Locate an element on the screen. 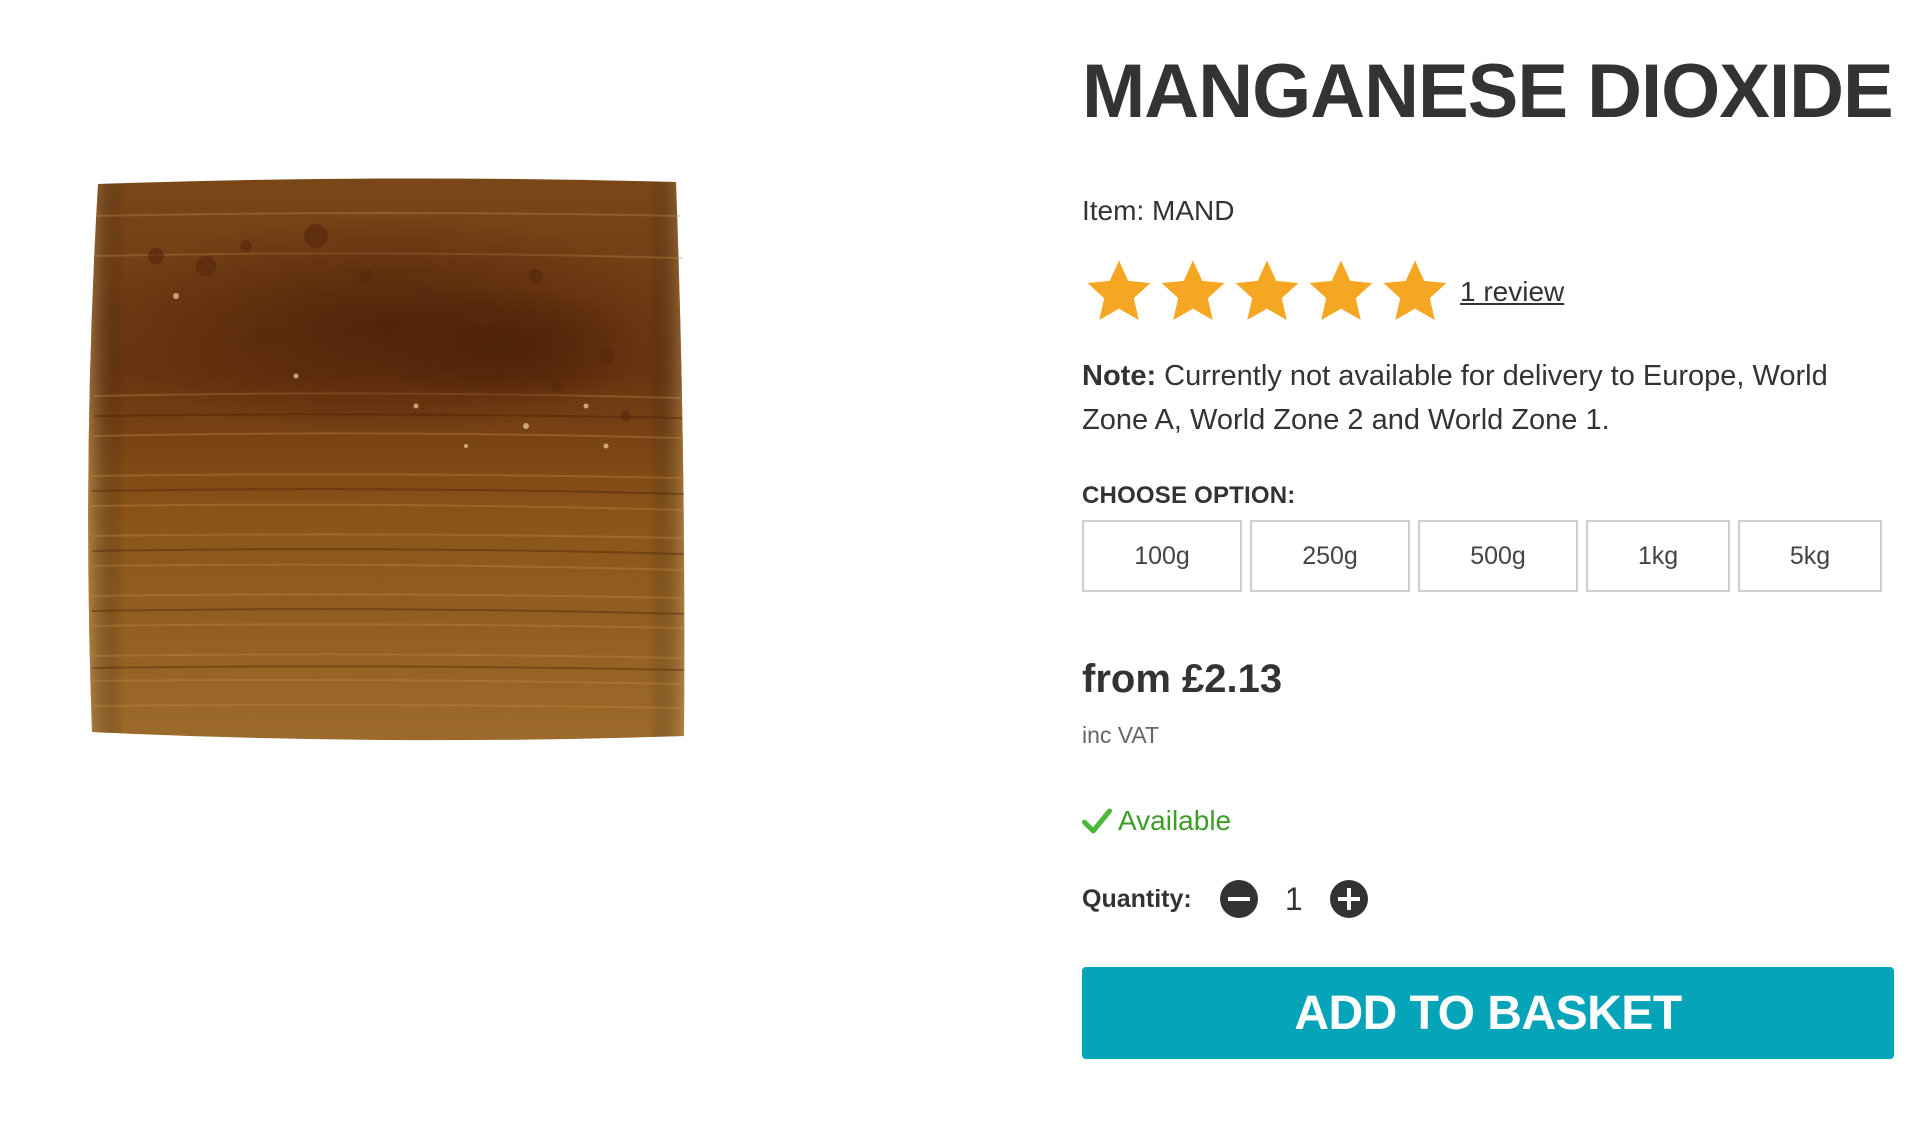 The height and width of the screenshot is (1134, 1920). price: from £2.13 is located at coordinates (1182, 679).